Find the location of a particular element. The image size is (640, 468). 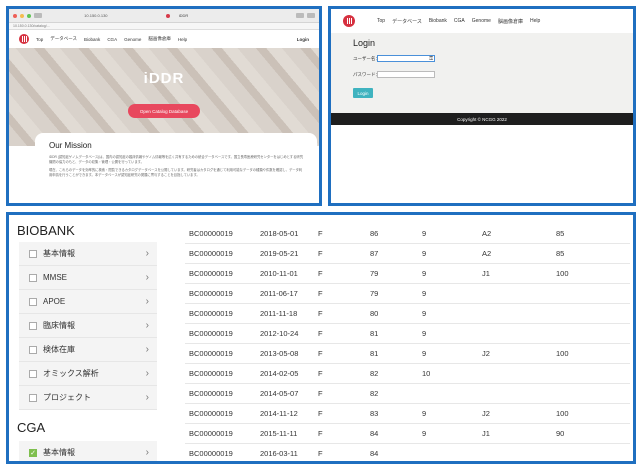

sidebar-item-label: APOE is located at coordinates (54, 301).